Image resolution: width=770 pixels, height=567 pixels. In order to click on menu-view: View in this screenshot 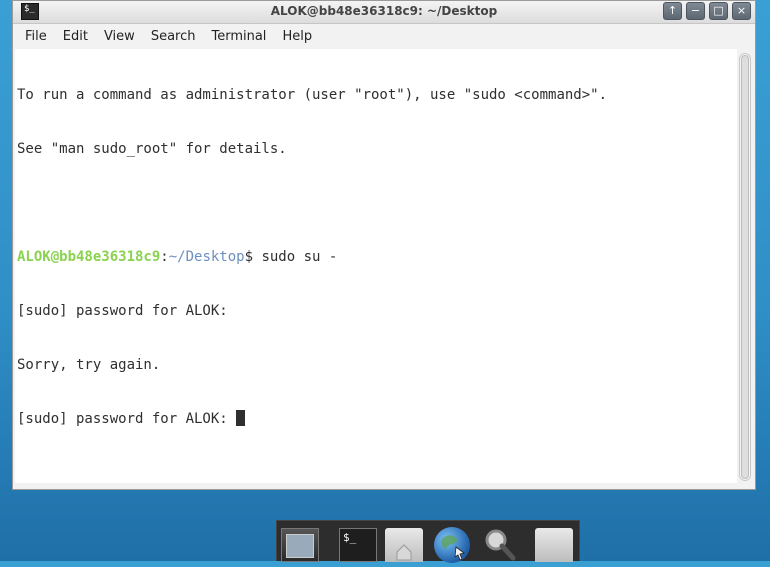, I will do `click(119, 36)`.